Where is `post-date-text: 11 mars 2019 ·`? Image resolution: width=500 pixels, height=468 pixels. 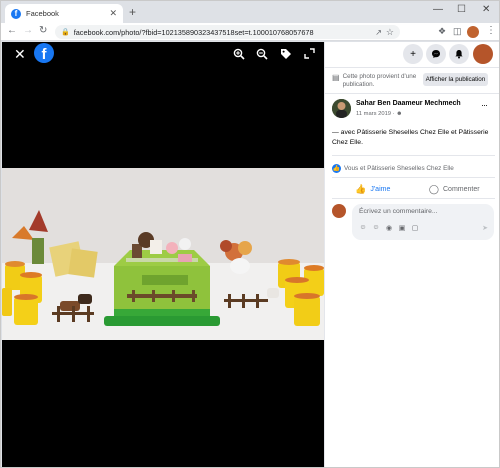
post-date-text: 11 mars 2019 · is located at coordinates (376, 114).